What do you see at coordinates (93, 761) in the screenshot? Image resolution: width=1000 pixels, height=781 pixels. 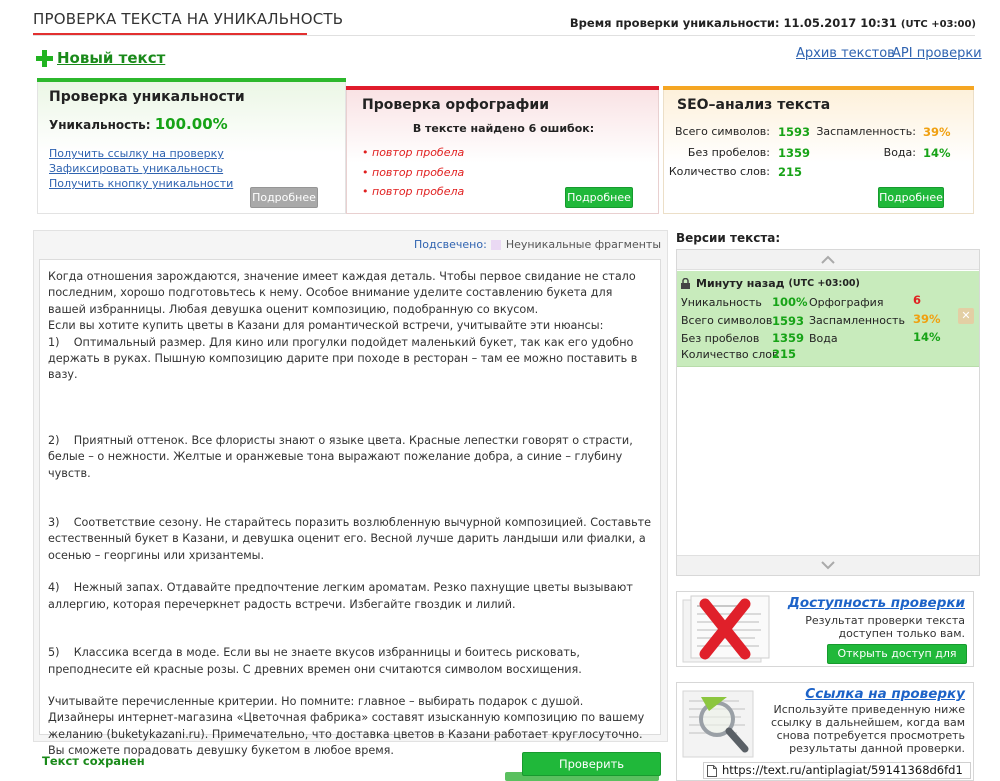 I see `saved-status: Текст сохранен` at bounding box center [93, 761].